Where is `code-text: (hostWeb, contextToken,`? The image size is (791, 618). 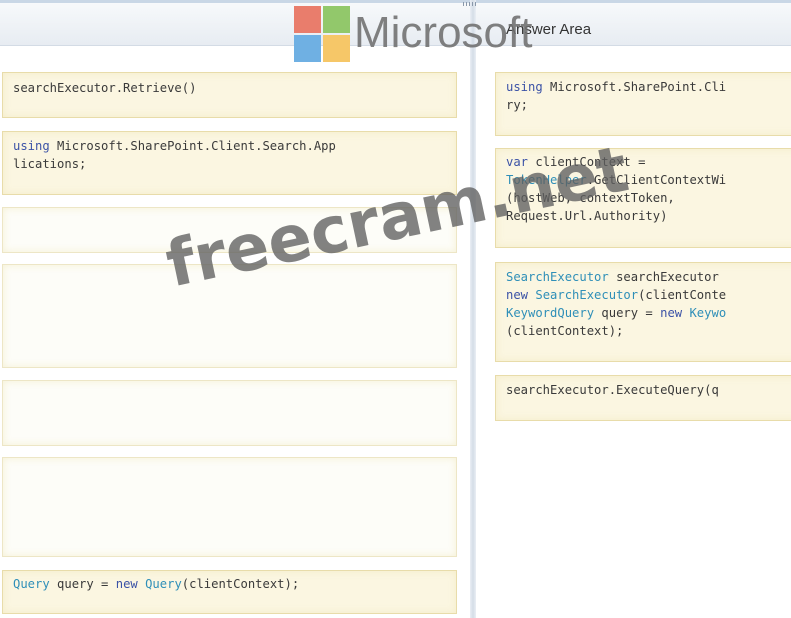
code-text: (hostWeb, contextToken, is located at coordinates (590, 198).